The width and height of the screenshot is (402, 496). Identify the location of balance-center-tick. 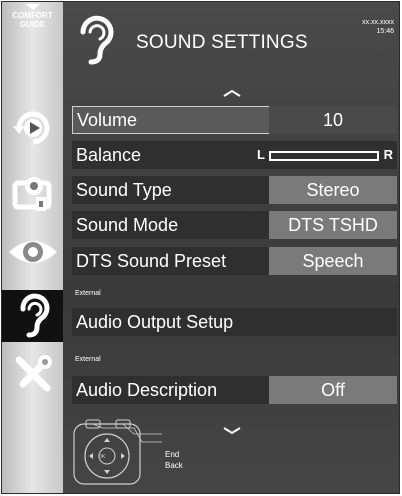
(323, 156).